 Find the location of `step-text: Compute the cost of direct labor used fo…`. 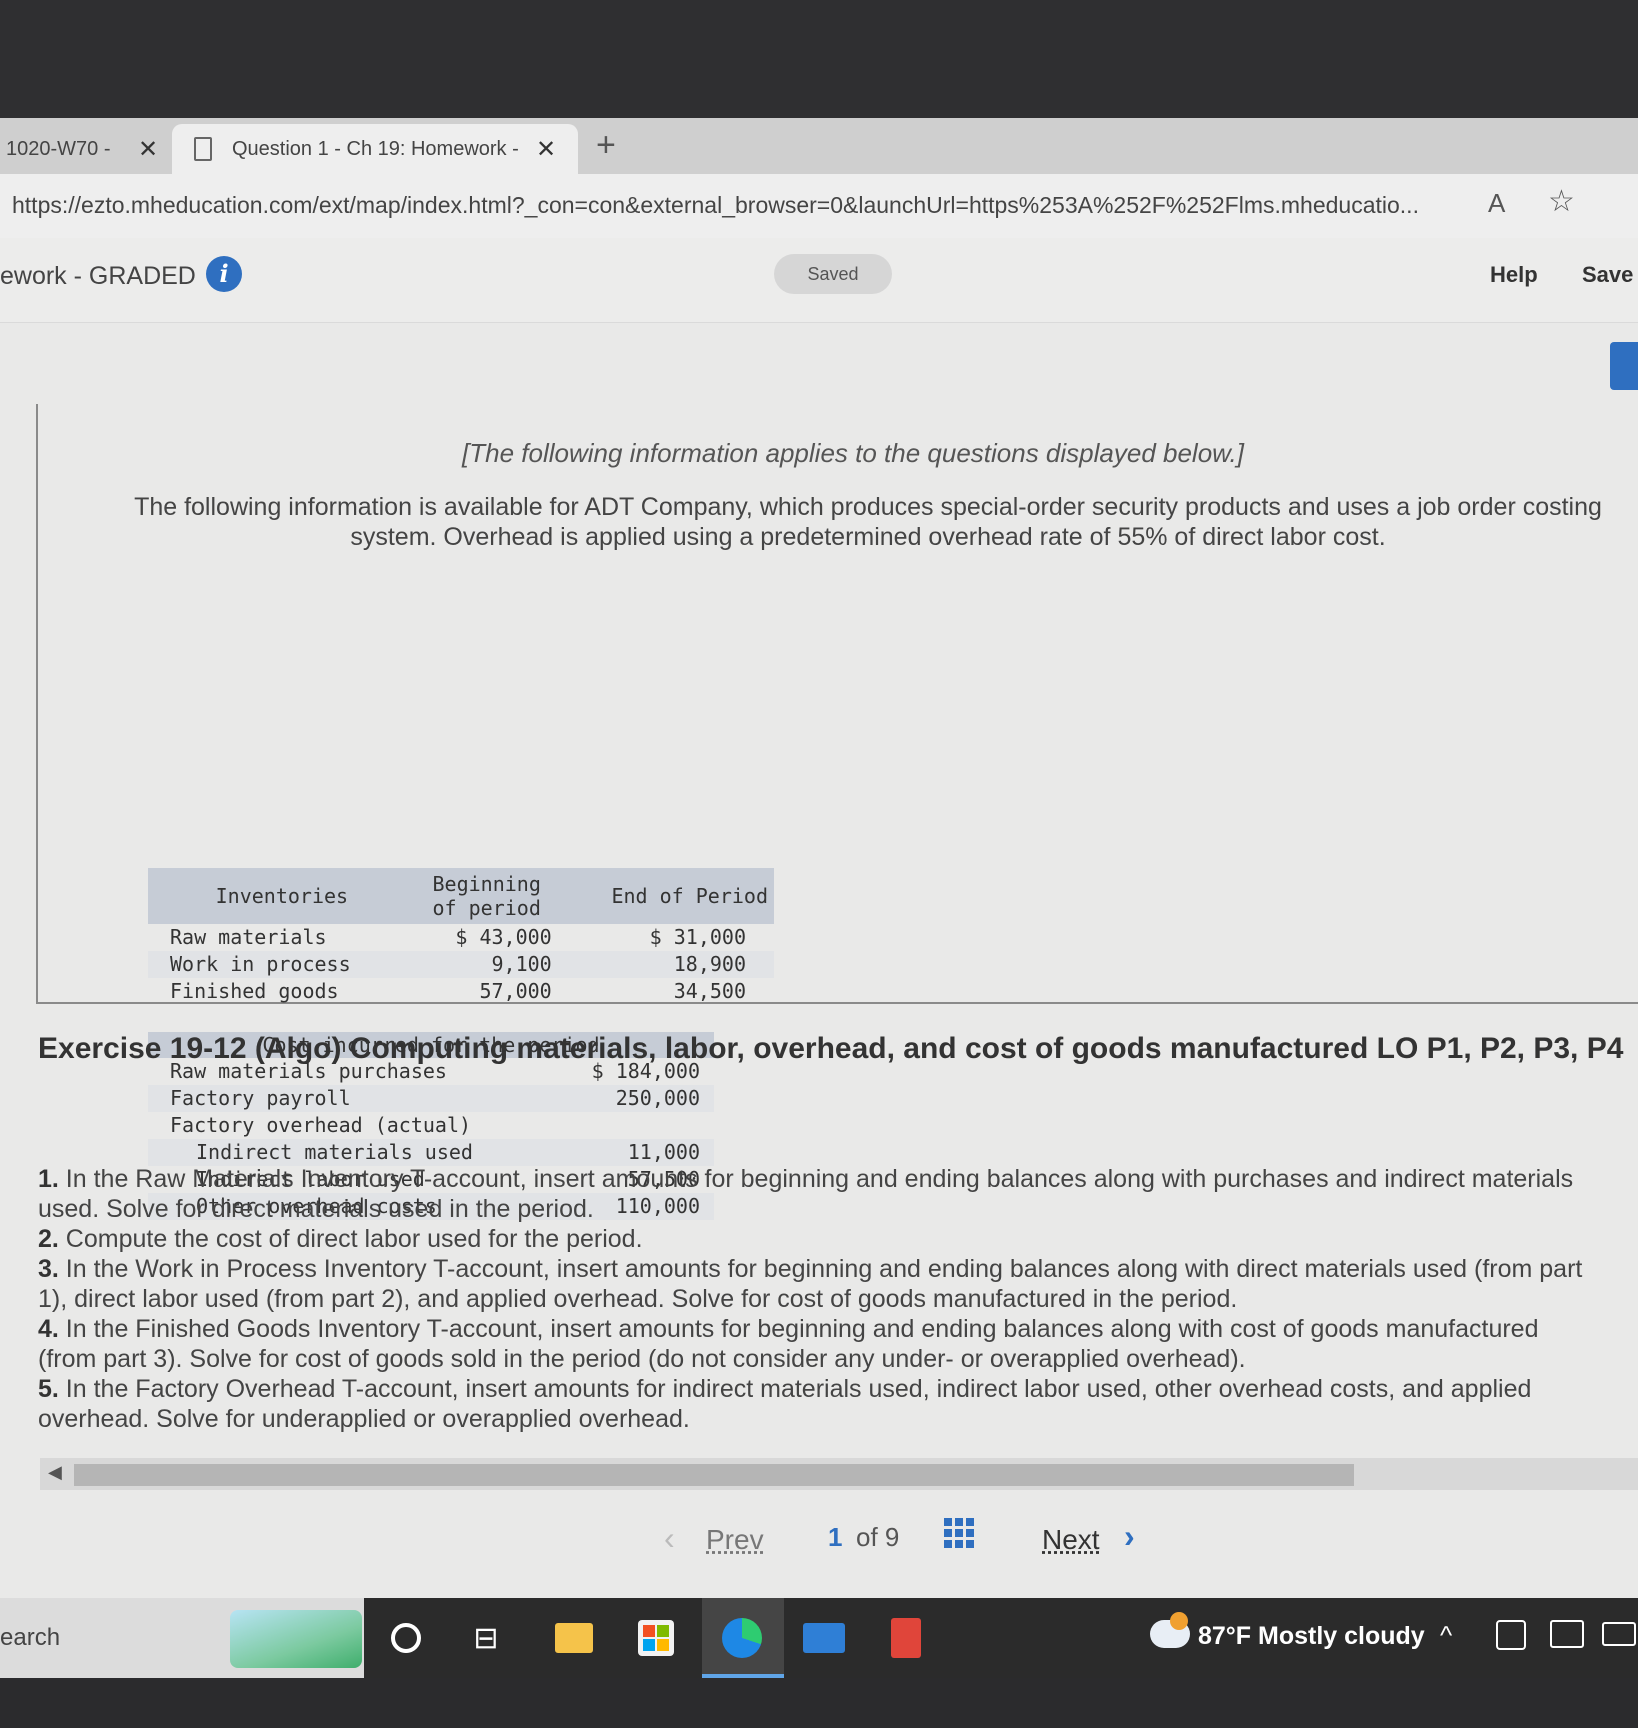

step-text: Compute the cost of direct labor used fo… is located at coordinates (350, 1239).